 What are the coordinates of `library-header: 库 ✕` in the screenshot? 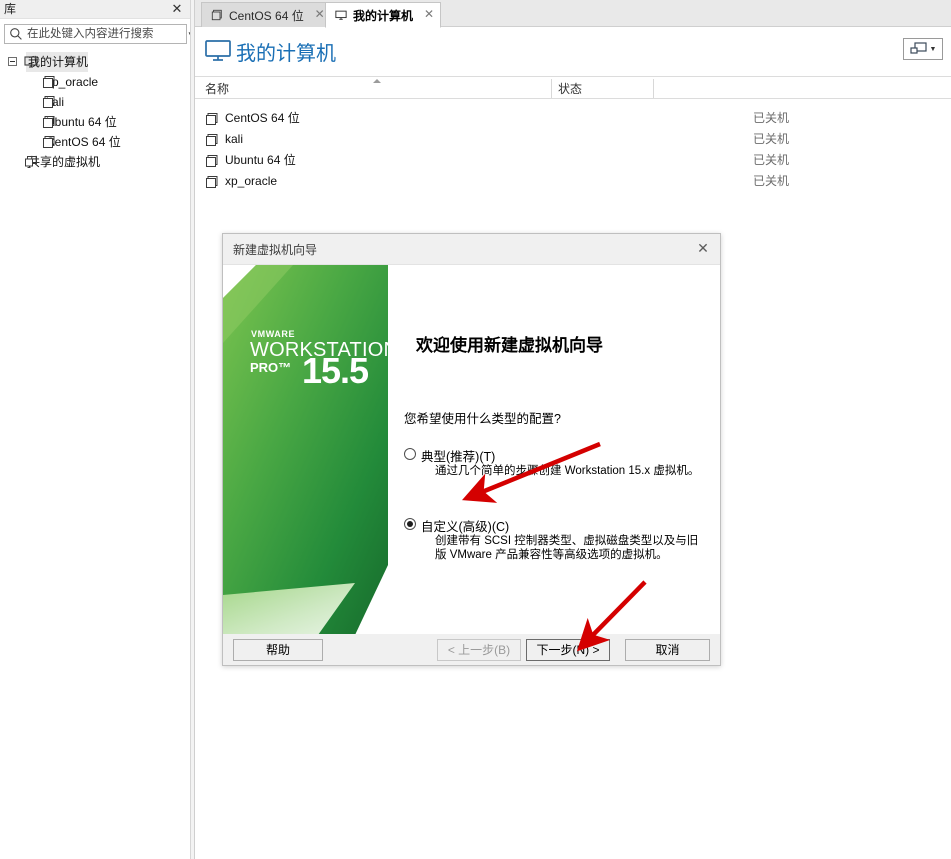 It's located at (95, 9).